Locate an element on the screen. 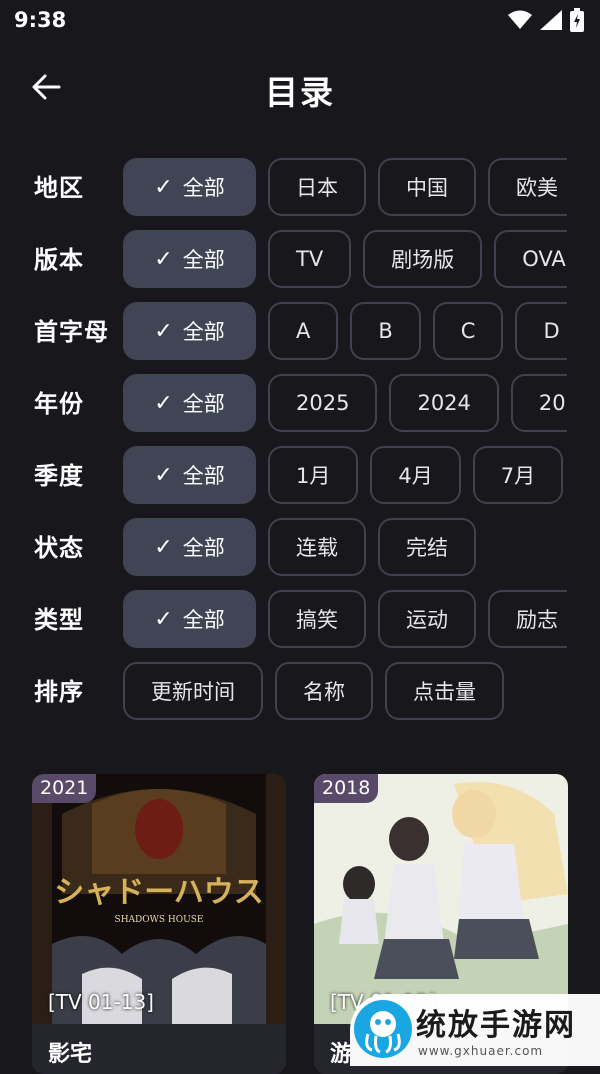  chip-label: 中国 is located at coordinates (427, 188).